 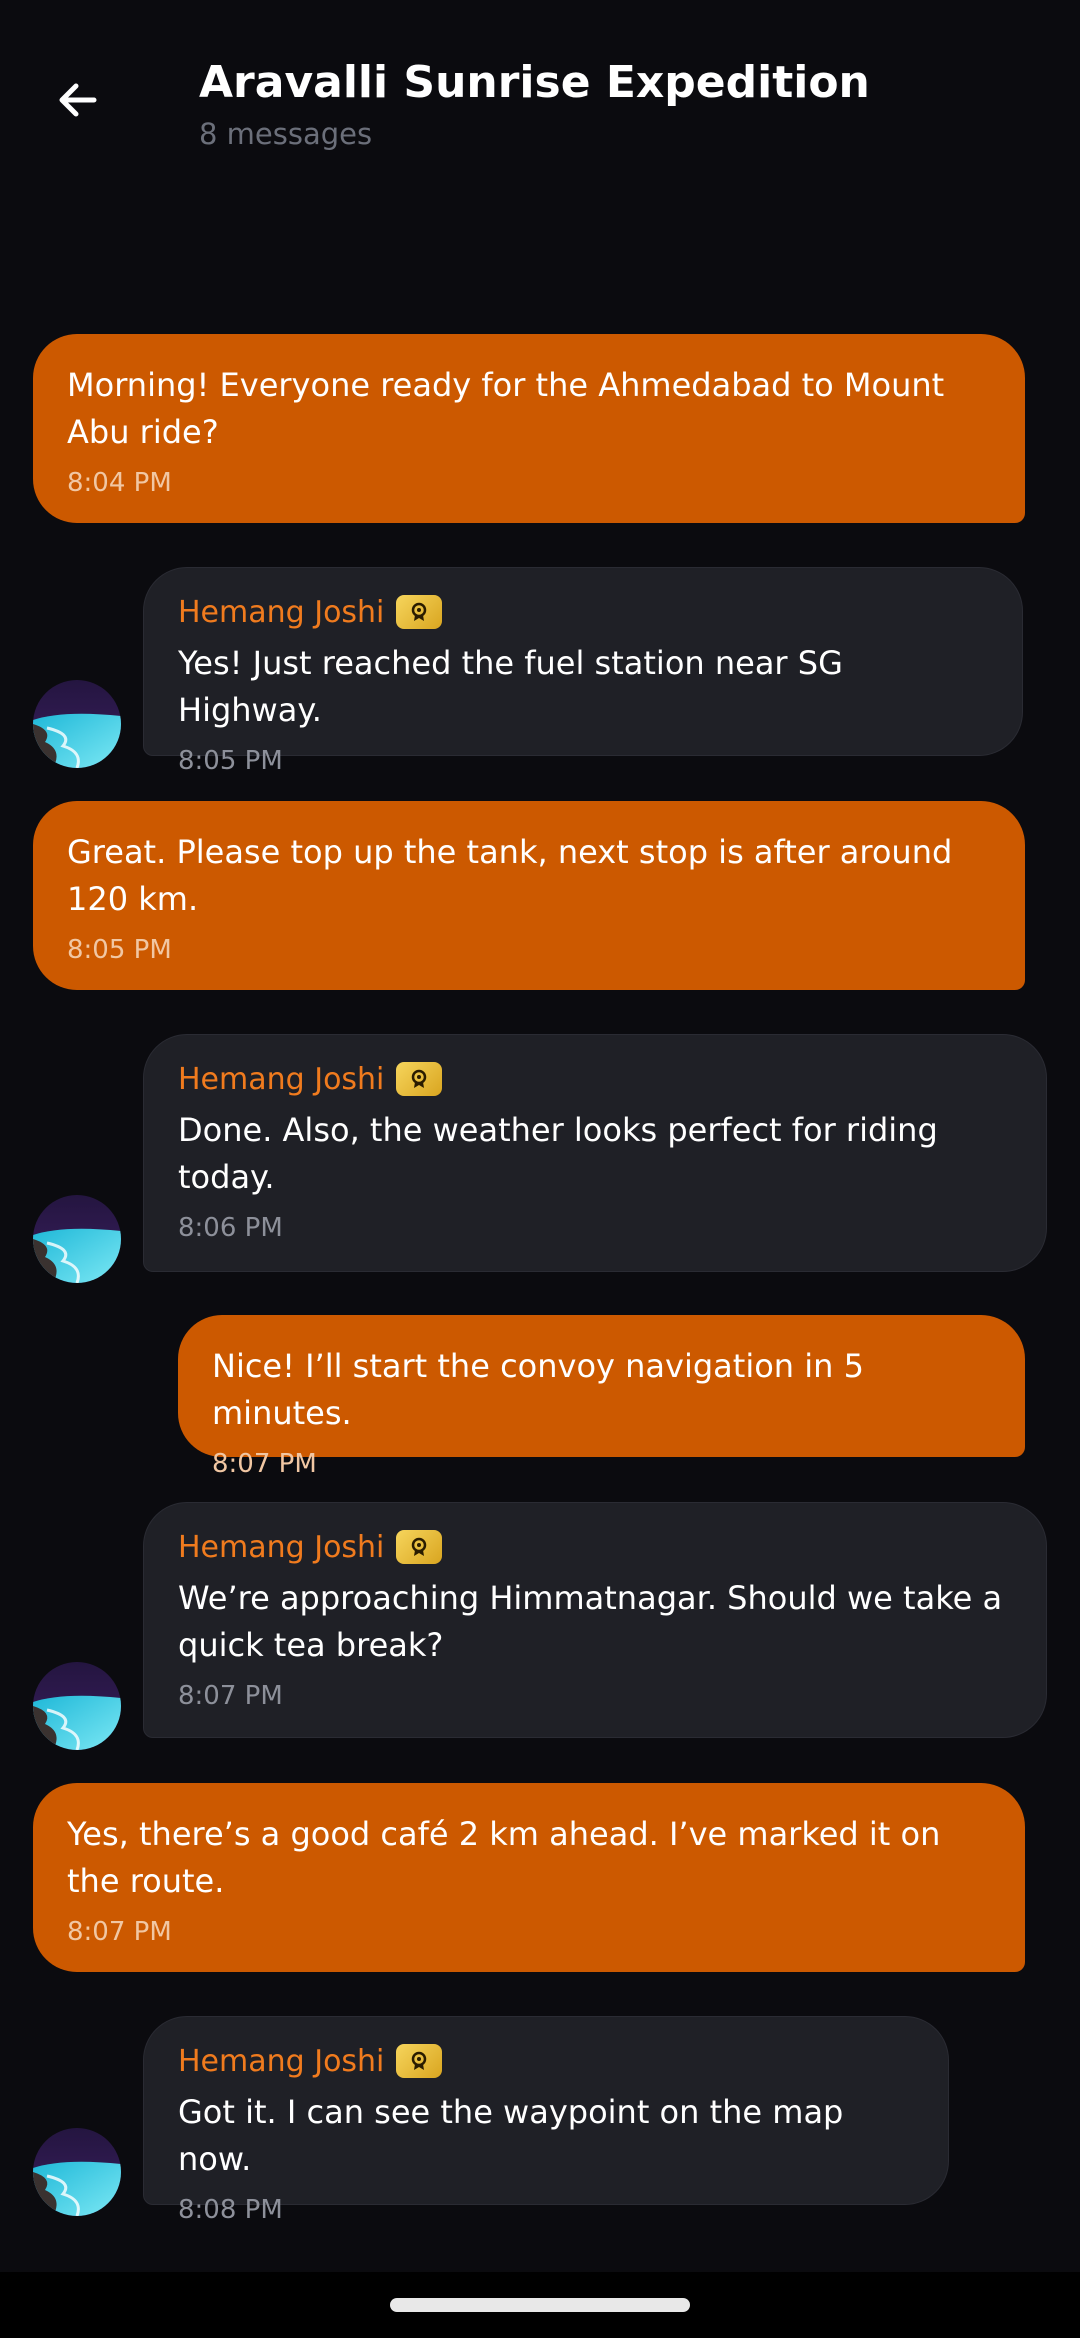 What do you see at coordinates (119, 483) in the screenshot?
I see `message-time: 8:04 PM` at bounding box center [119, 483].